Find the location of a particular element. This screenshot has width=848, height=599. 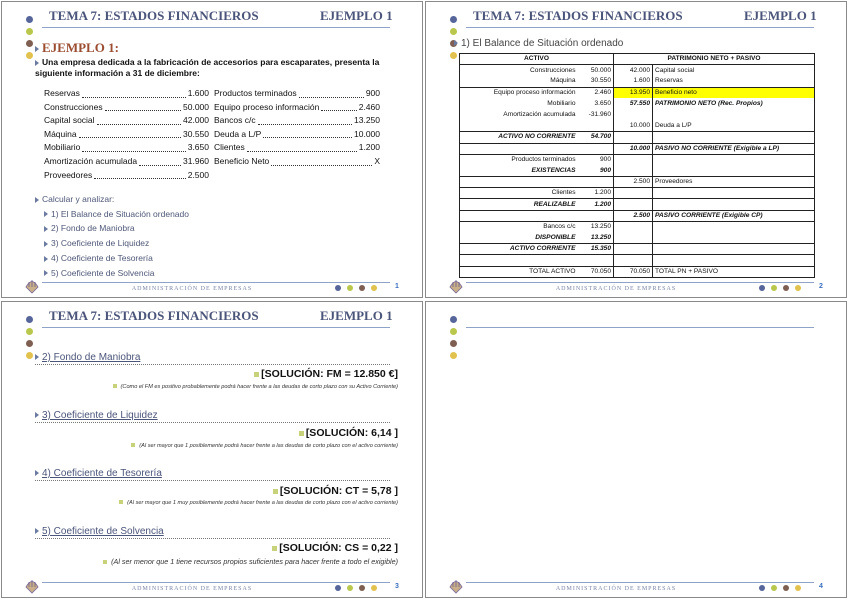

activo-value: 1.200 is located at coordinates (595, 193).